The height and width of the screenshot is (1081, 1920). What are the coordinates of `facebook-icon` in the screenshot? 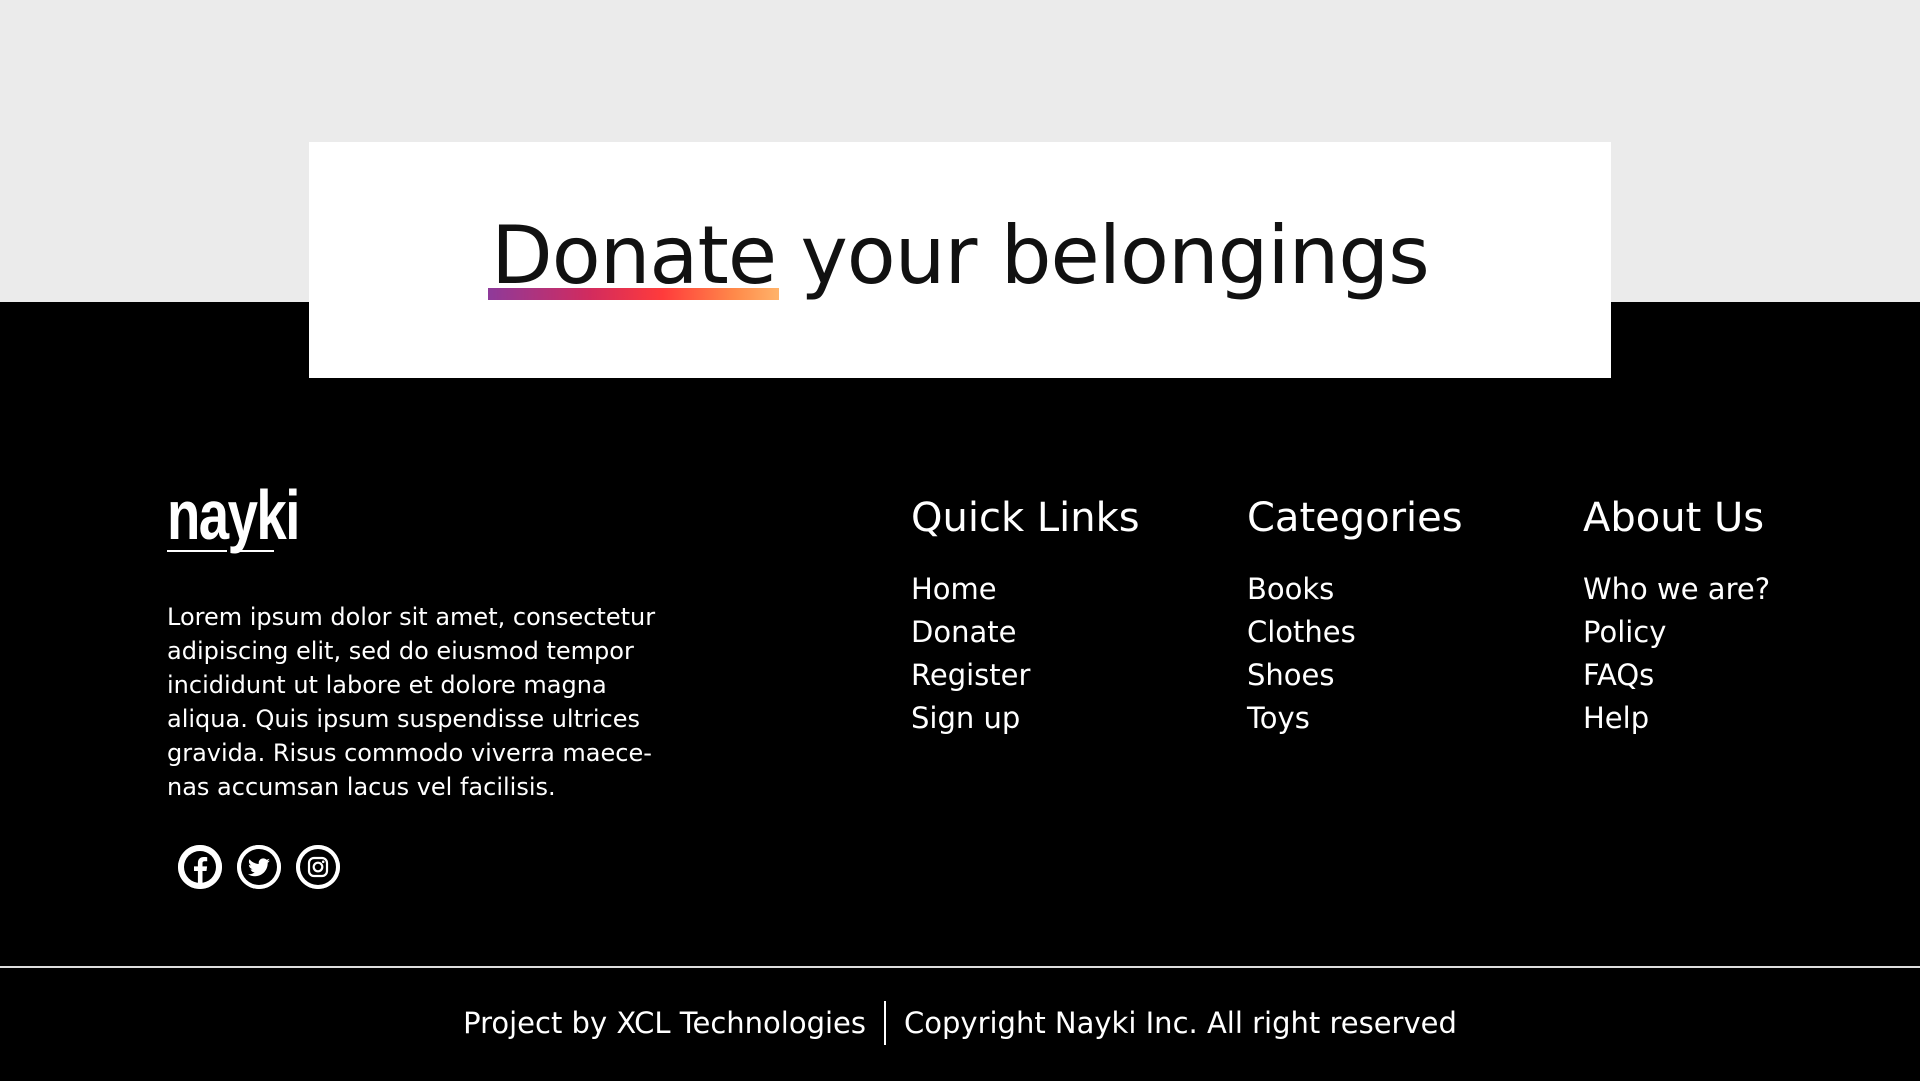 It's located at (200, 867).